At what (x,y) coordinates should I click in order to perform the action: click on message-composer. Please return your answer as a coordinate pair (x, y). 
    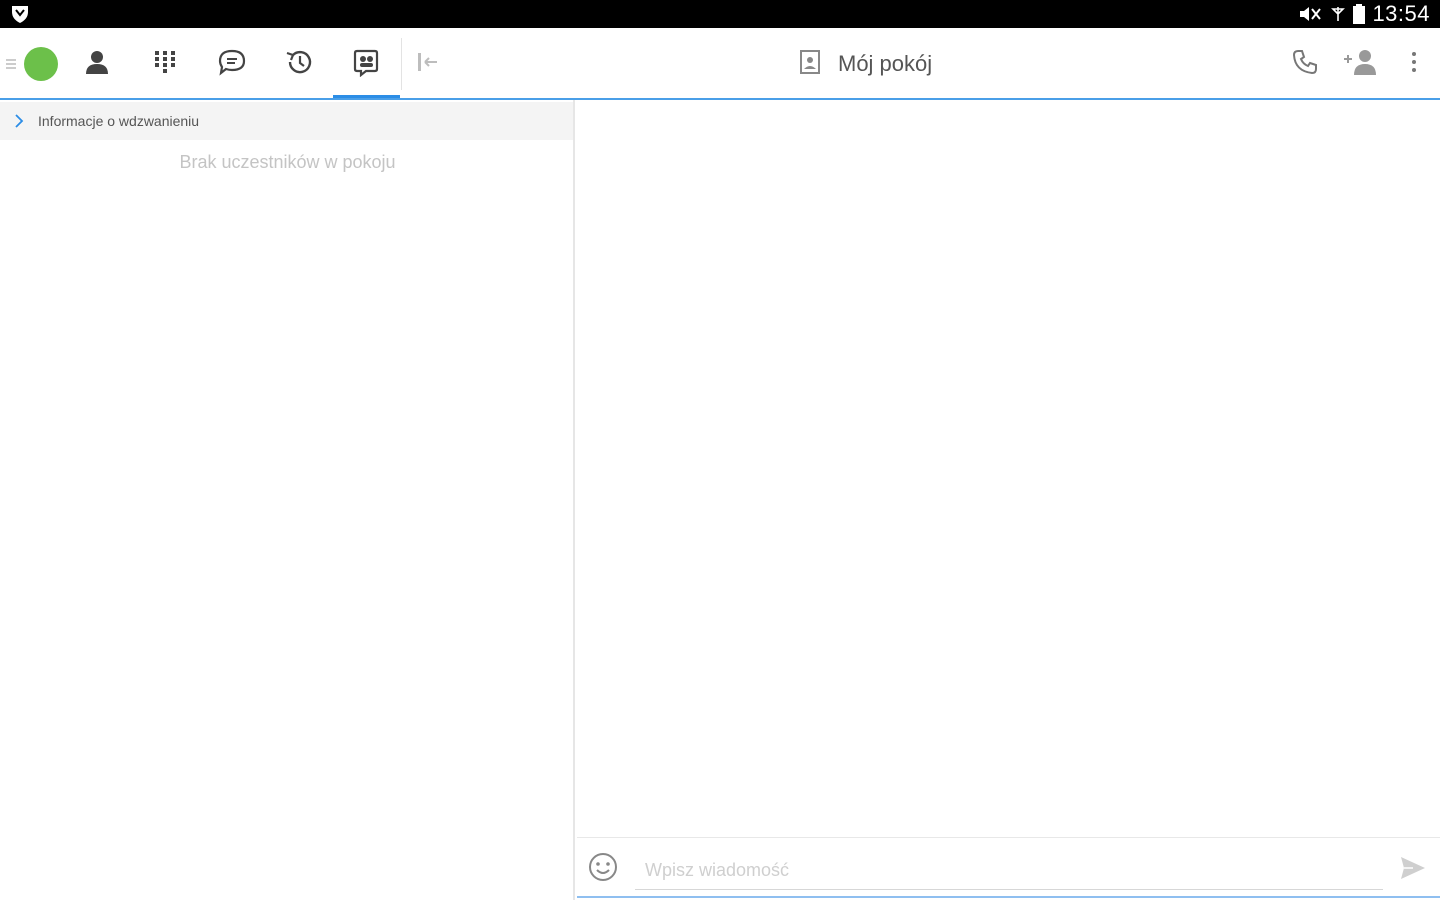
    Looking at the image, I should click on (1008, 867).